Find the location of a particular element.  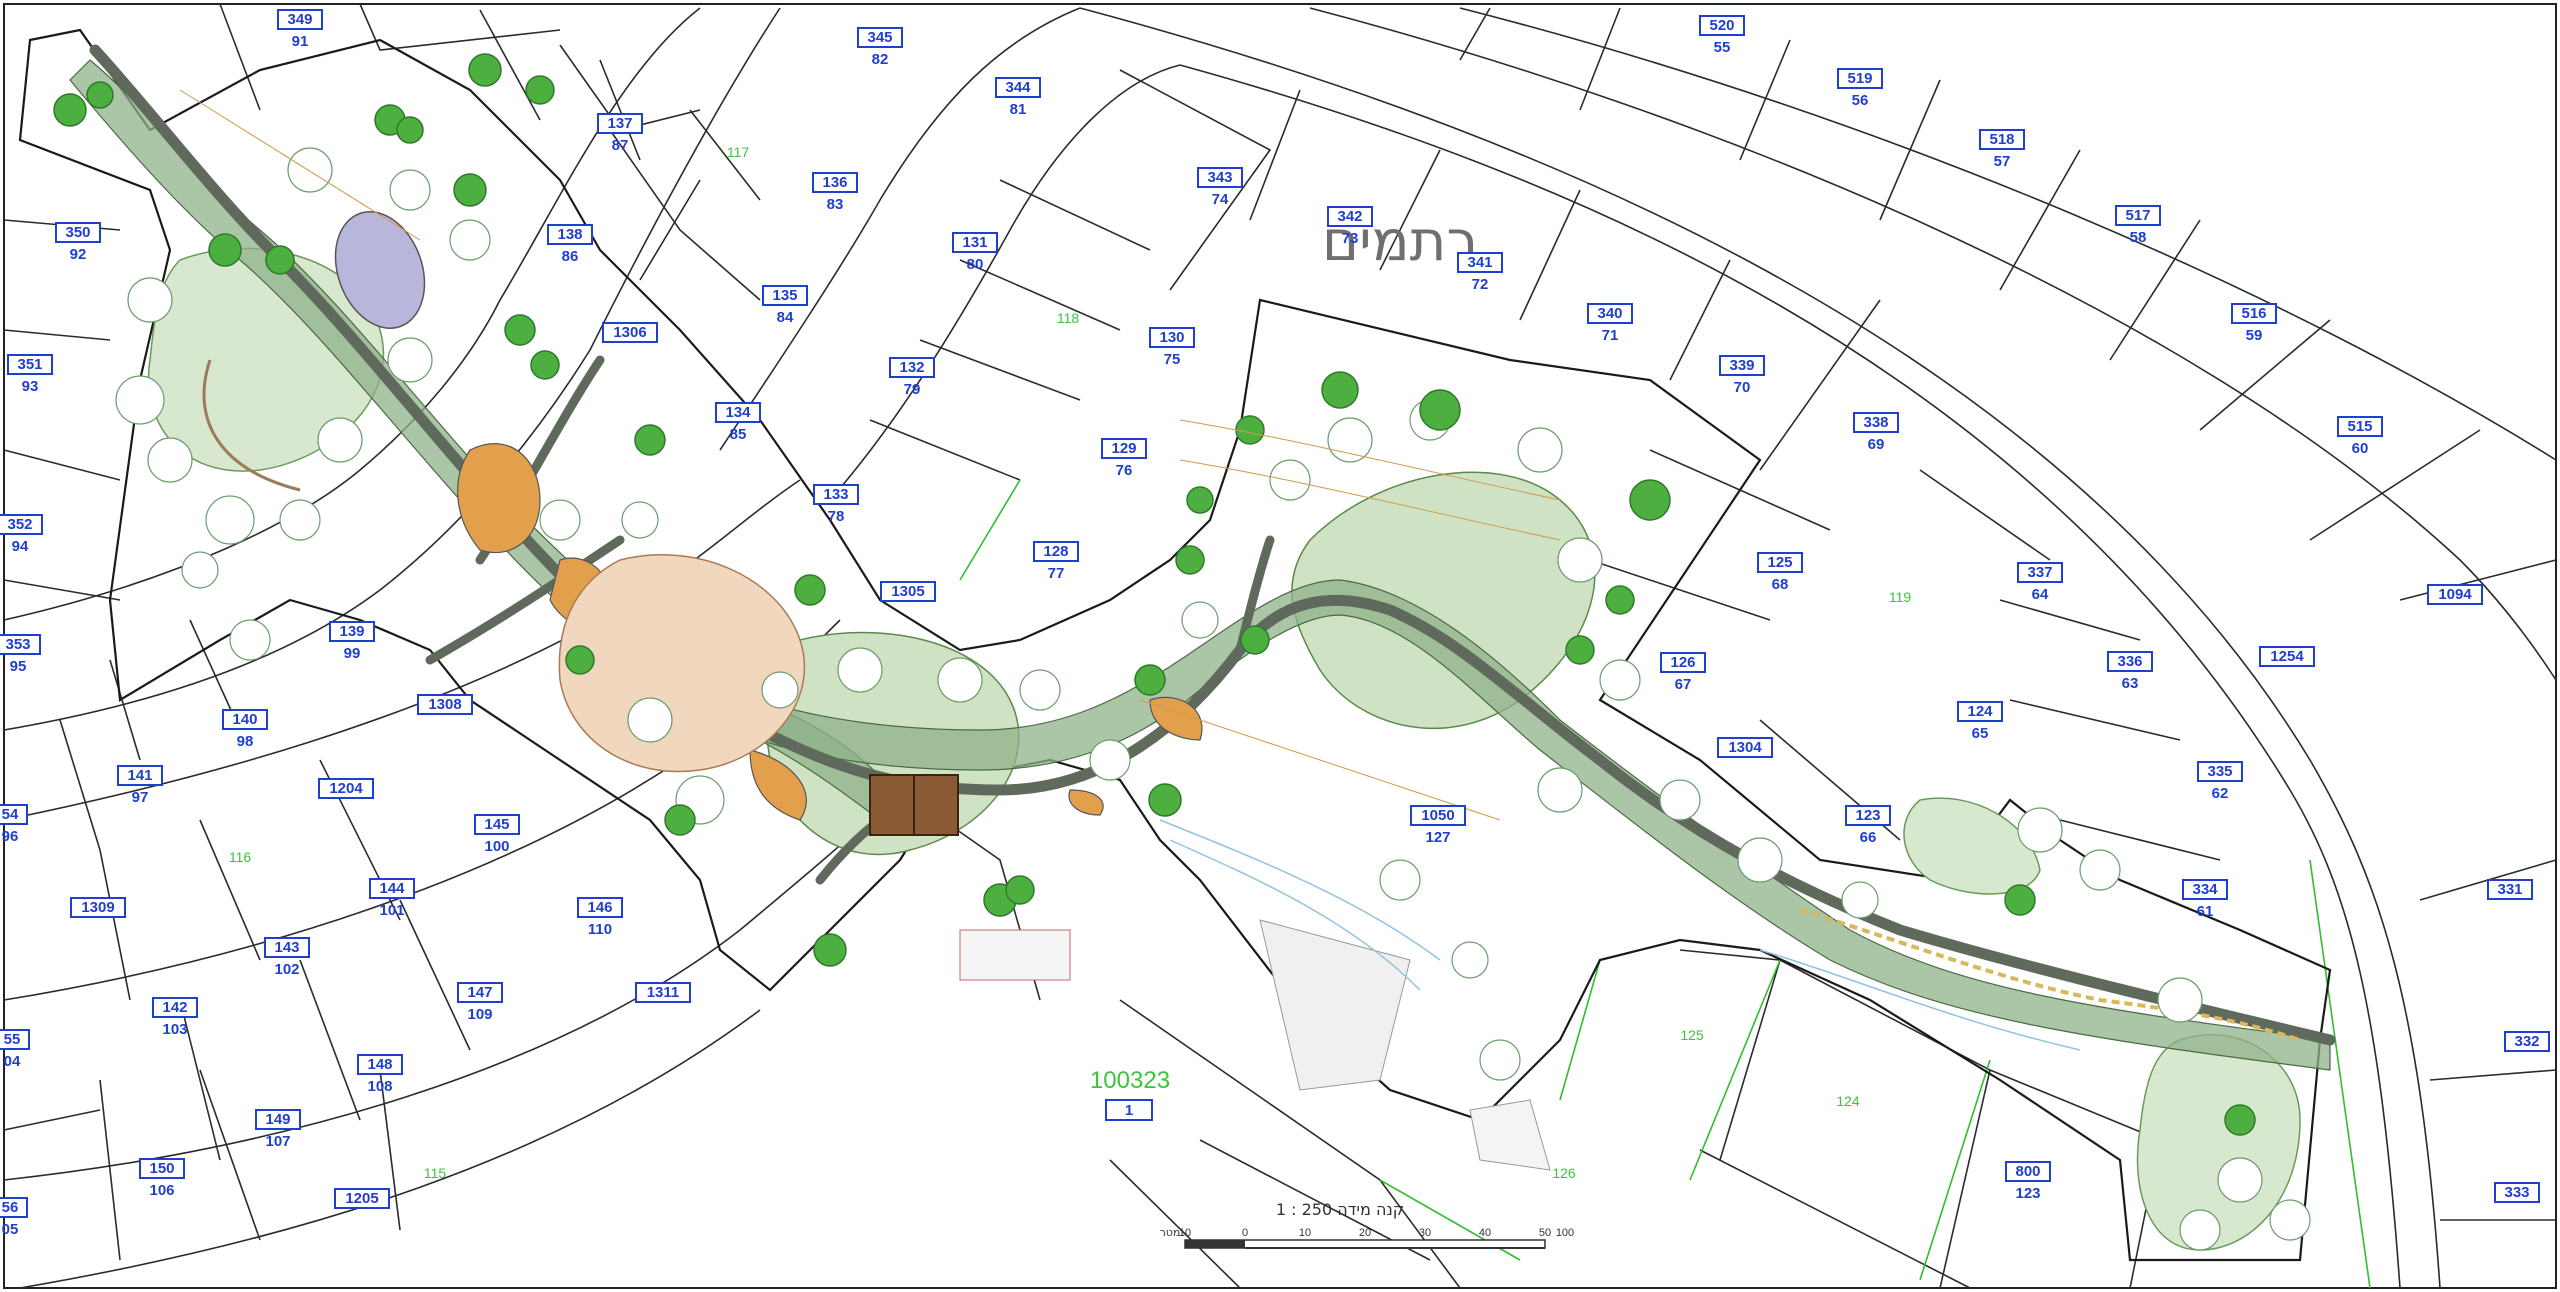

lot-sub-number: 82 is located at coordinates (880, 59).